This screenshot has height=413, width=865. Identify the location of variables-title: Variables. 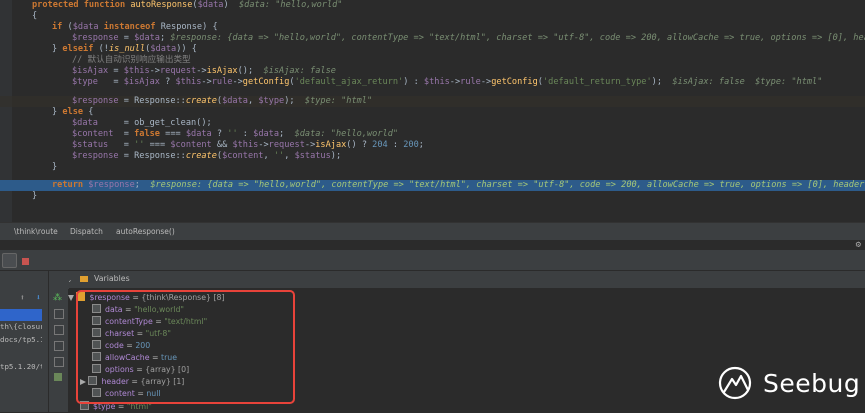
(112, 278).